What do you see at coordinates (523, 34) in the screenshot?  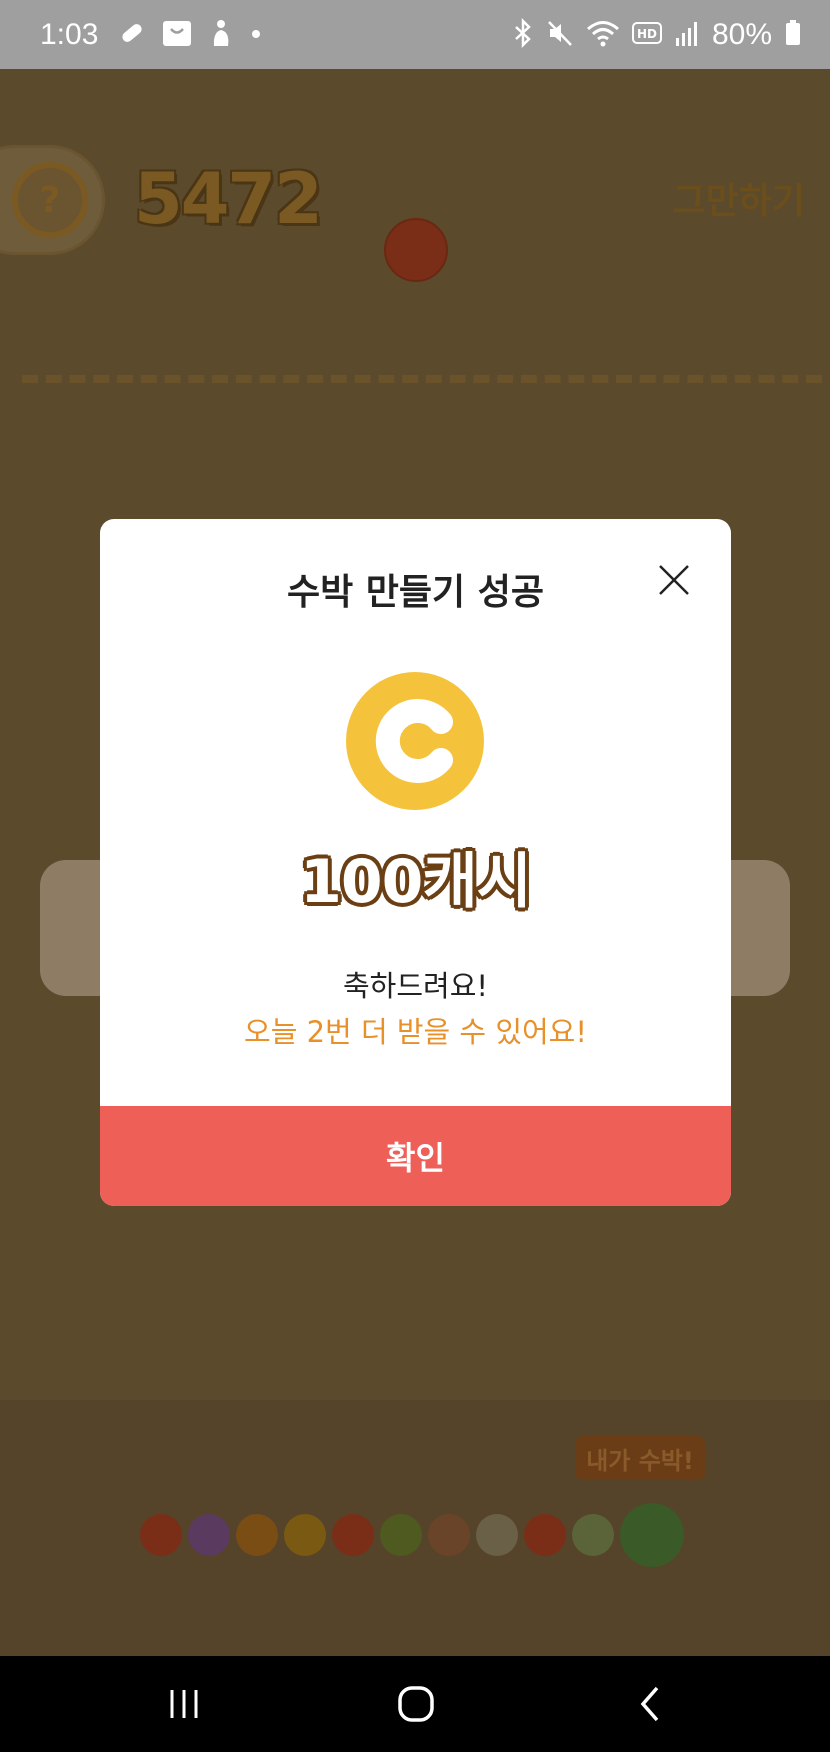 I see `bluetooth-icon` at bounding box center [523, 34].